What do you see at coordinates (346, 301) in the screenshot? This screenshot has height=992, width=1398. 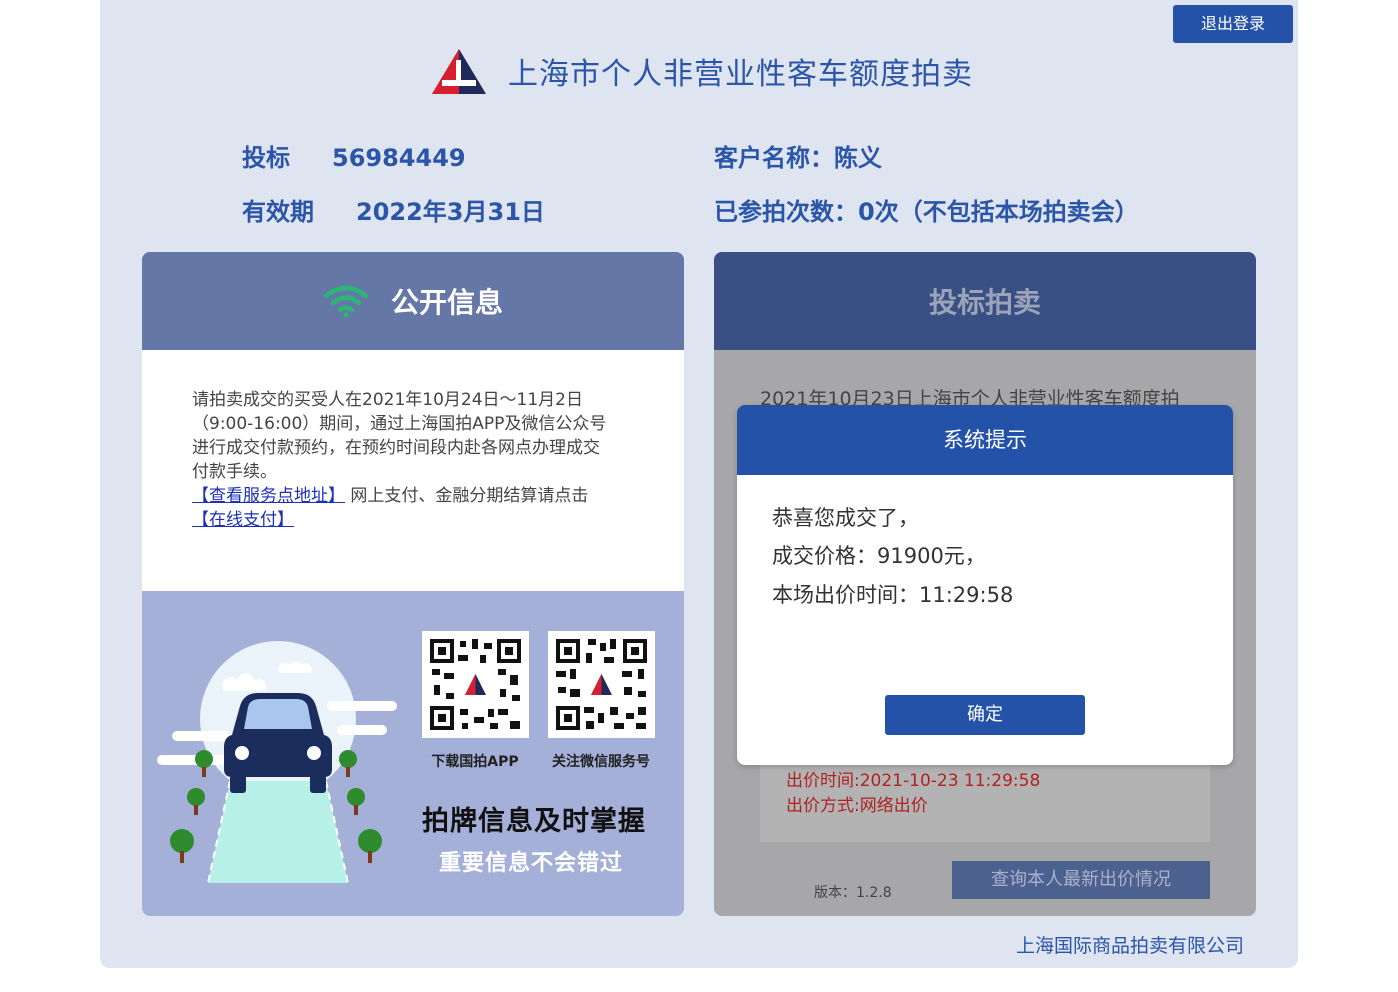 I see `wifi-icon` at bounding box center [346, 301].